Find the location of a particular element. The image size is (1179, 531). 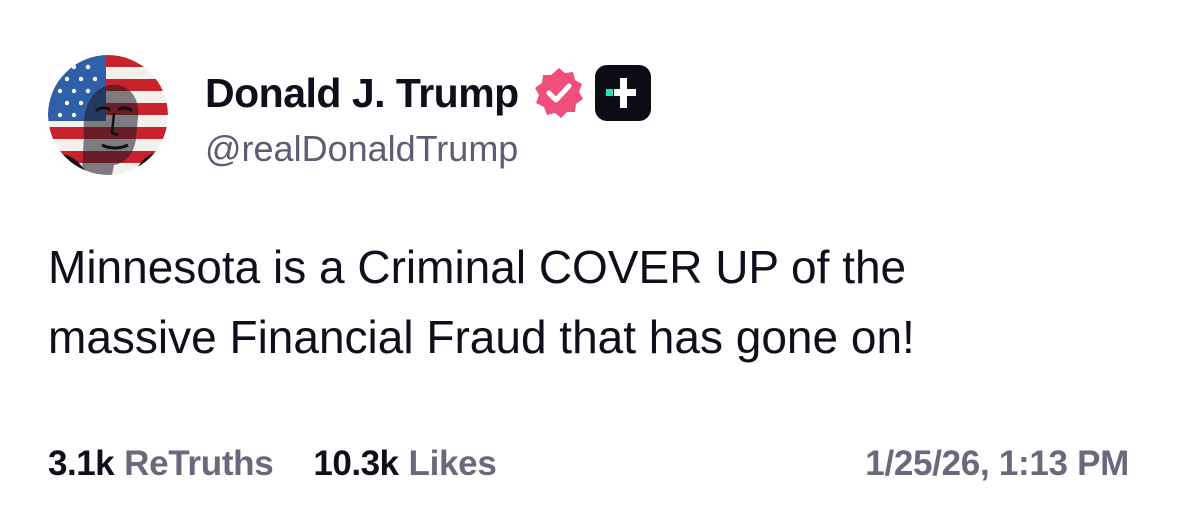

post-stats: 3.1k ReTruths 10.3k Likes is located at coordinates (272, 464).